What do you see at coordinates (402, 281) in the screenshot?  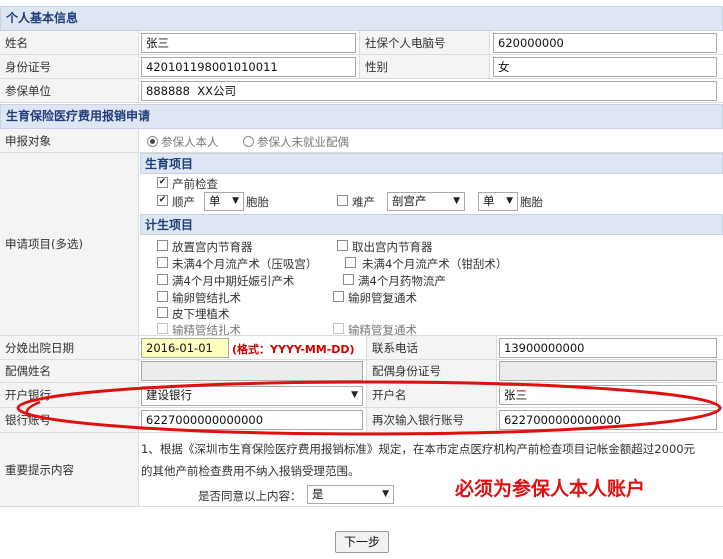 I see `family-item-text: 满4个月药物流产` at bounding box center [402, 281].